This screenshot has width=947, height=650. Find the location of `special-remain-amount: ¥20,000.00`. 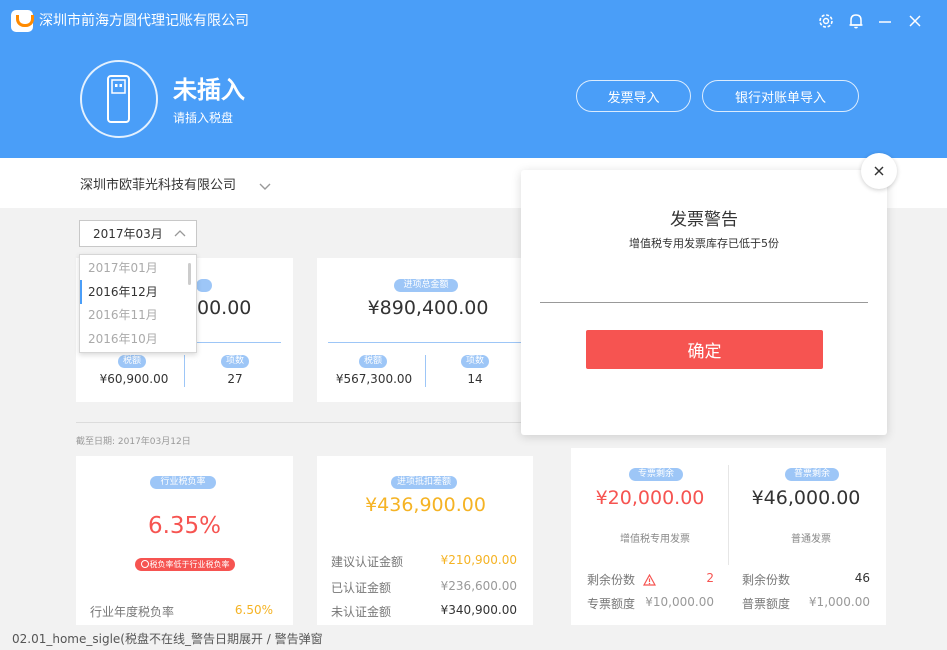

special-remain-amount: ¥20,000.00 is located at coordinates (650, 498).